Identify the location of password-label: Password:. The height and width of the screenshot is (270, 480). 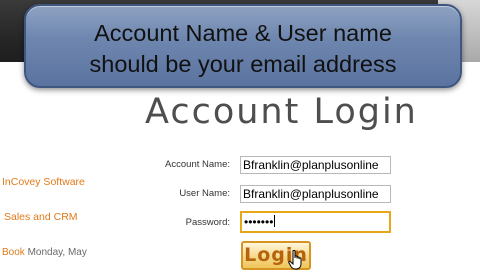
(207, 222).